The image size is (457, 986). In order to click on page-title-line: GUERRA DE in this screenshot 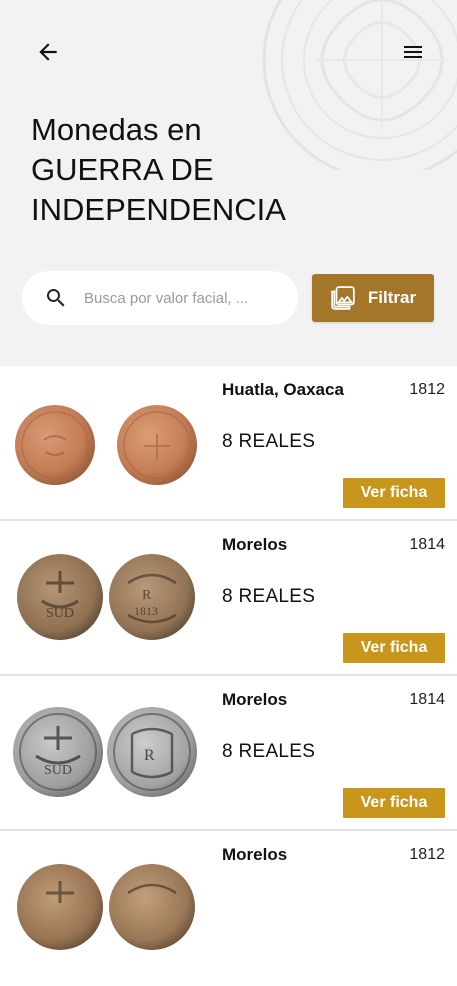, I will do `click(122, 169)`.